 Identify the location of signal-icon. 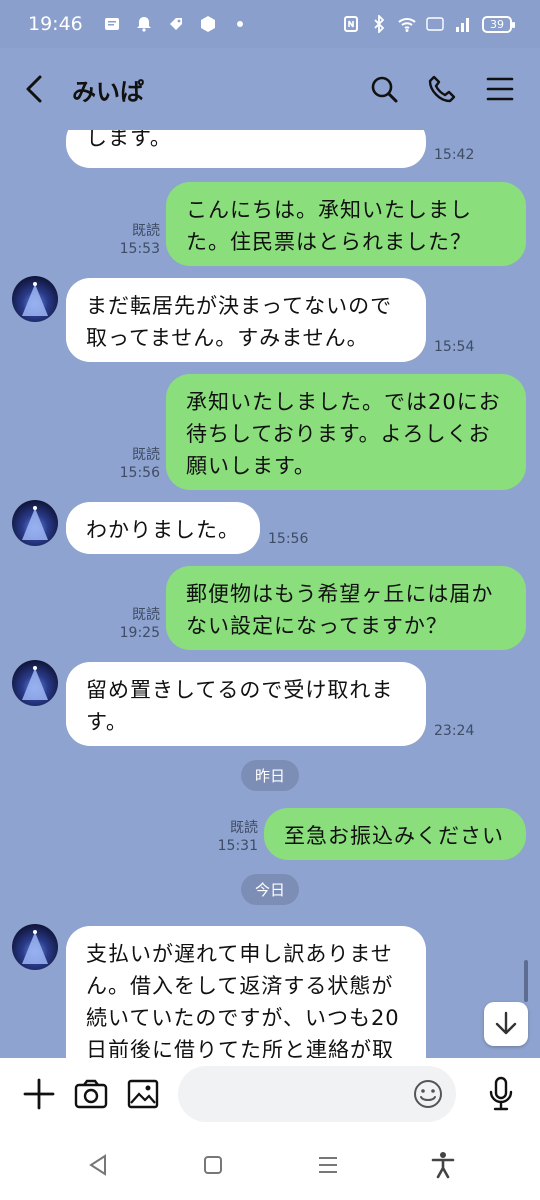
(462, 25).